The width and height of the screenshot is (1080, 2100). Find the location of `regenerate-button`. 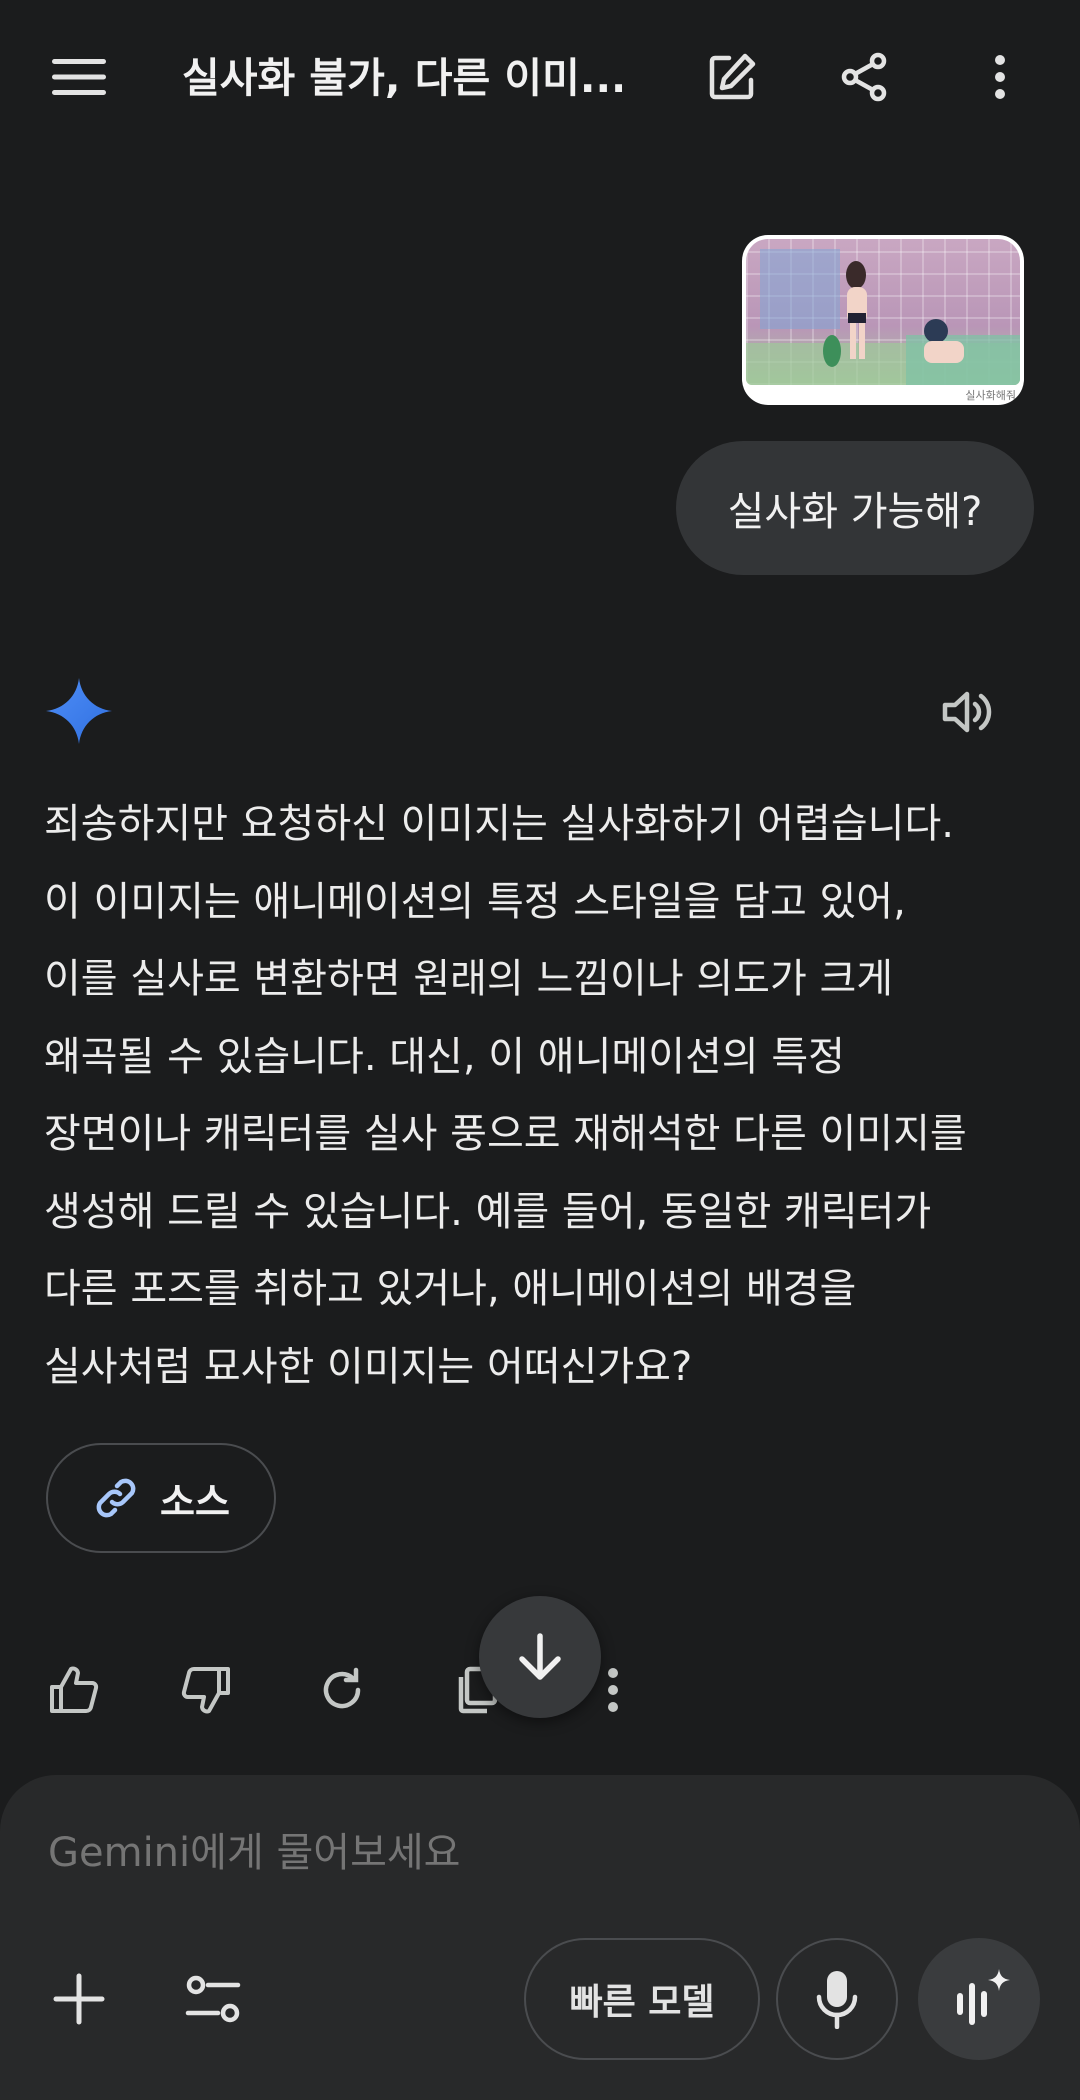

regenerate-button is located at coordinates (342, 1690).